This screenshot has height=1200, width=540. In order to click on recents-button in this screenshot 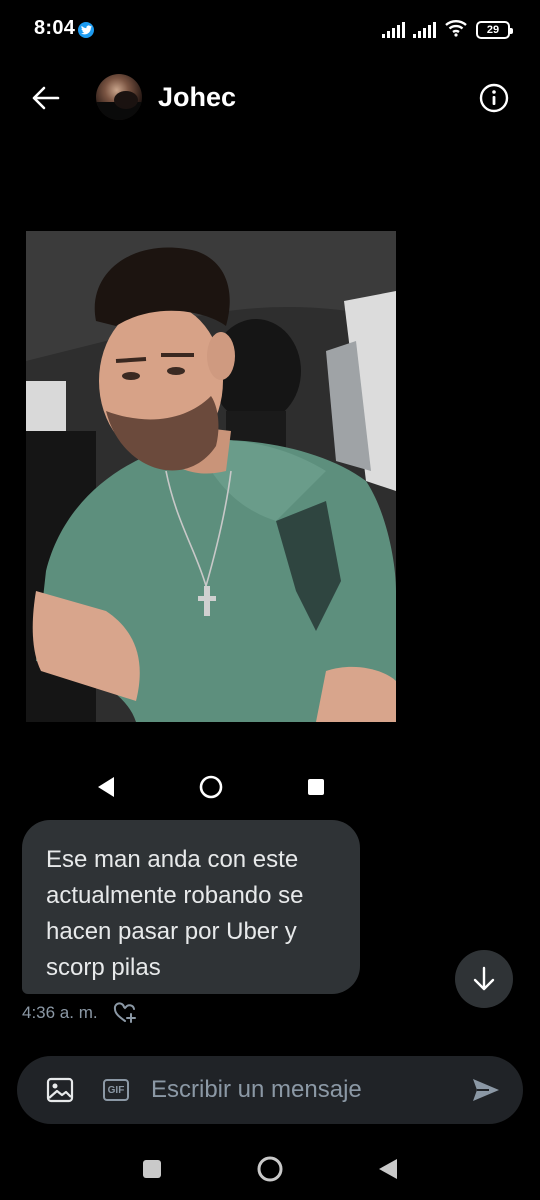, I will do `click(152, 1169)`.